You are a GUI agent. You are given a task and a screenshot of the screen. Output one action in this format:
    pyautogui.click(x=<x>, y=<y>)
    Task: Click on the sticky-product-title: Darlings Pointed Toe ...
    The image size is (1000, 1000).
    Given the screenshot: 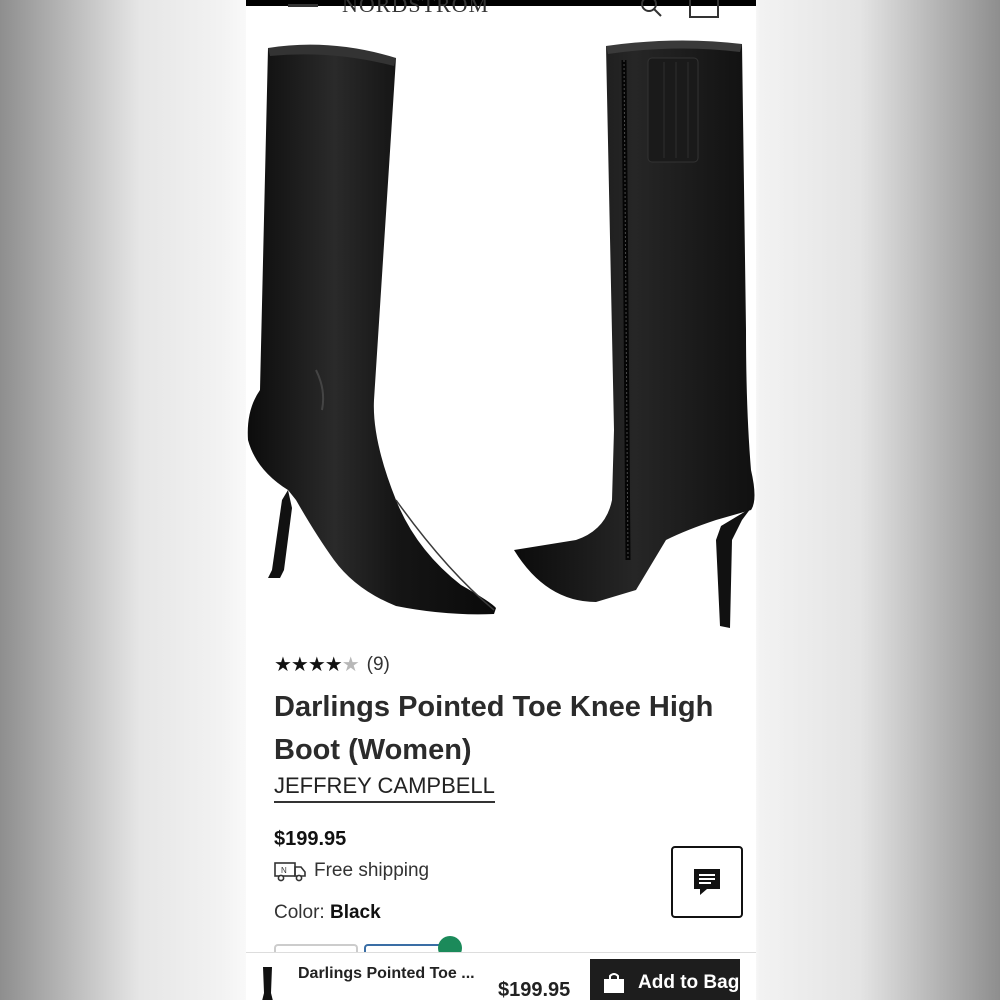 What is the action you would take?
    pyautogui.click(x=386, y=973)
    